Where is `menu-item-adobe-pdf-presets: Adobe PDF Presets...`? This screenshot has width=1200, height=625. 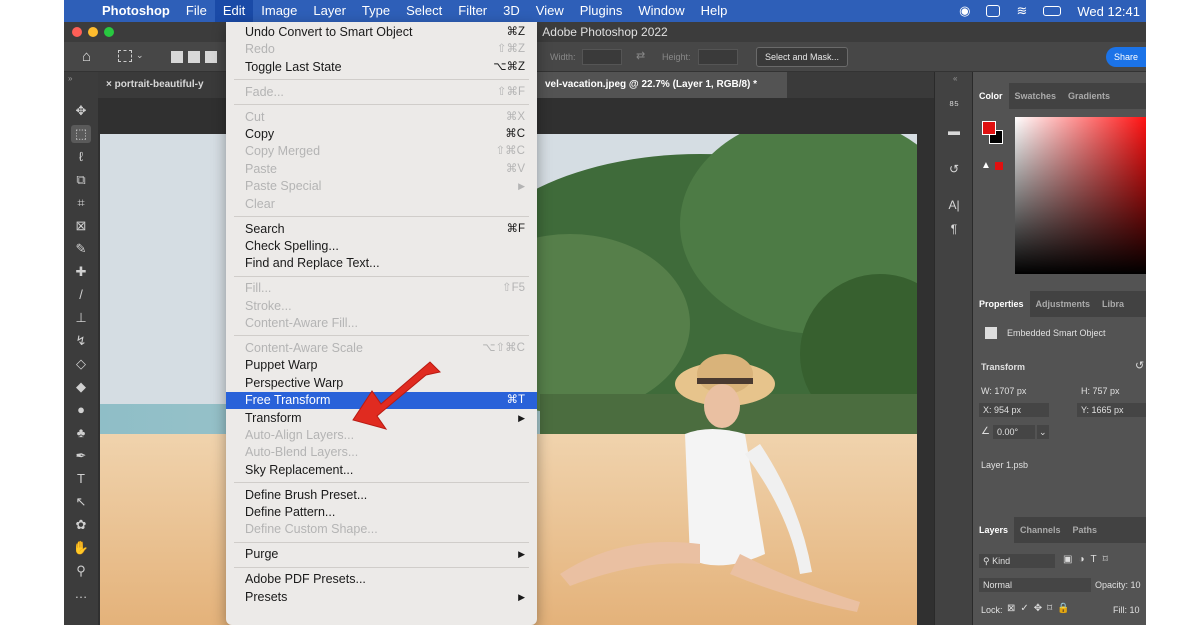 menu-item-adobe-pdf-presets: Adobe PDF Presets... is located at coordinates (381, 579).